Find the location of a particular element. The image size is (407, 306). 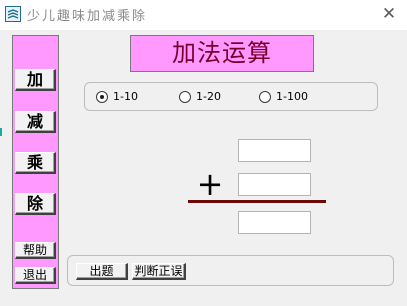

action-group: 出题 判断正误 is located at coordinates (230, 270).